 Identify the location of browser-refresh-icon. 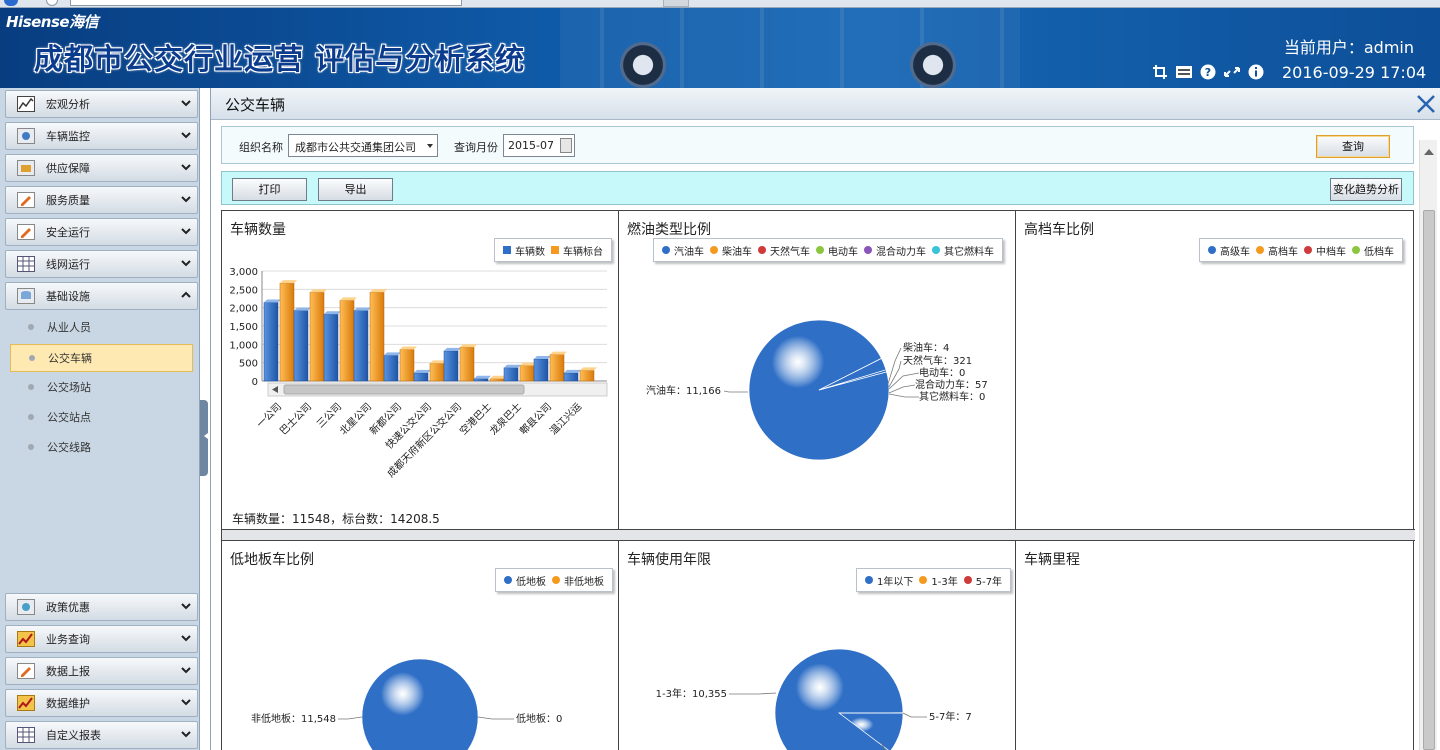
(52, 3).